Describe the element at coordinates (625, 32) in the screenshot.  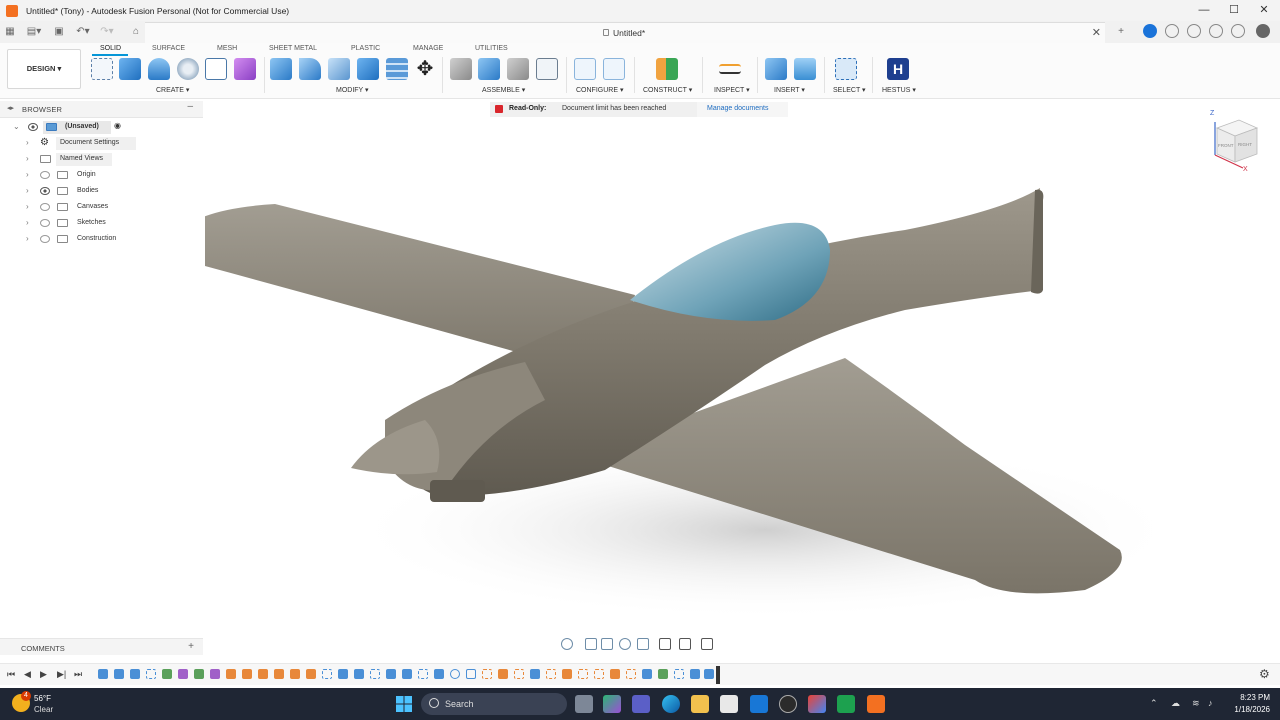
I see `document-tab: Untitled* ✕` at that location.